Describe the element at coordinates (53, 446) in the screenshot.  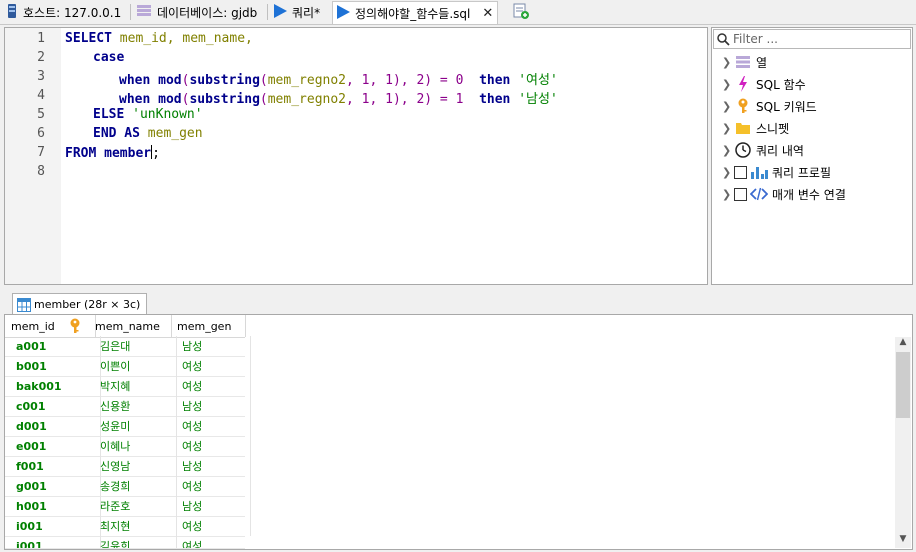
I see `cell-mem-id: e001` at that location.